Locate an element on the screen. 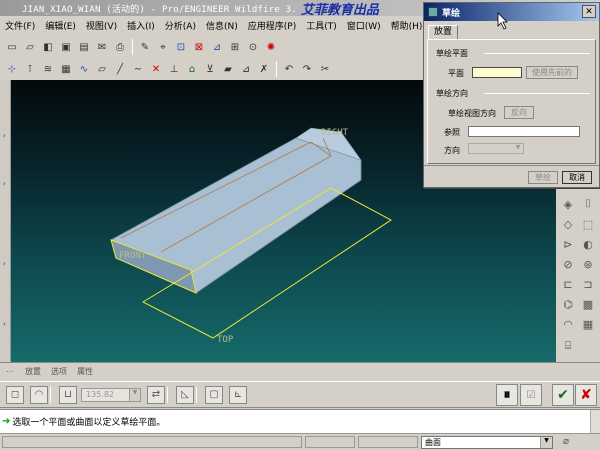  menu-view: 视图(V) is located at coordinates (101, 25).